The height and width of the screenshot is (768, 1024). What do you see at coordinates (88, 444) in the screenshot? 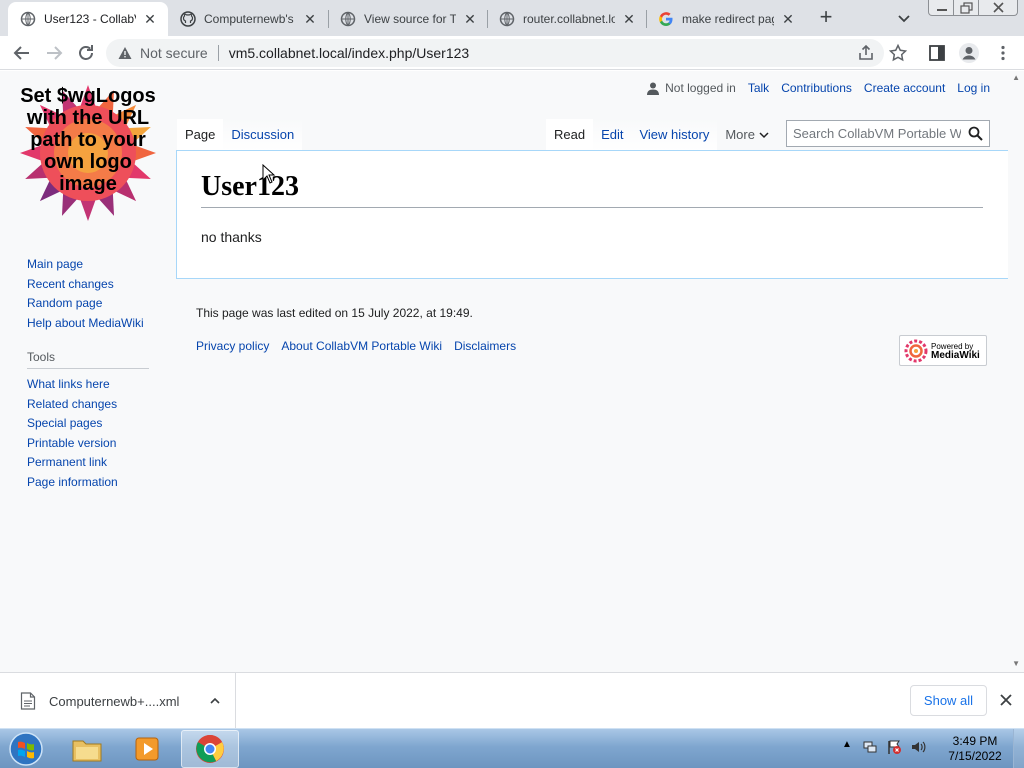
I see `sidebar-item-printable-version: Printable version` at bounding box center [88, 444].